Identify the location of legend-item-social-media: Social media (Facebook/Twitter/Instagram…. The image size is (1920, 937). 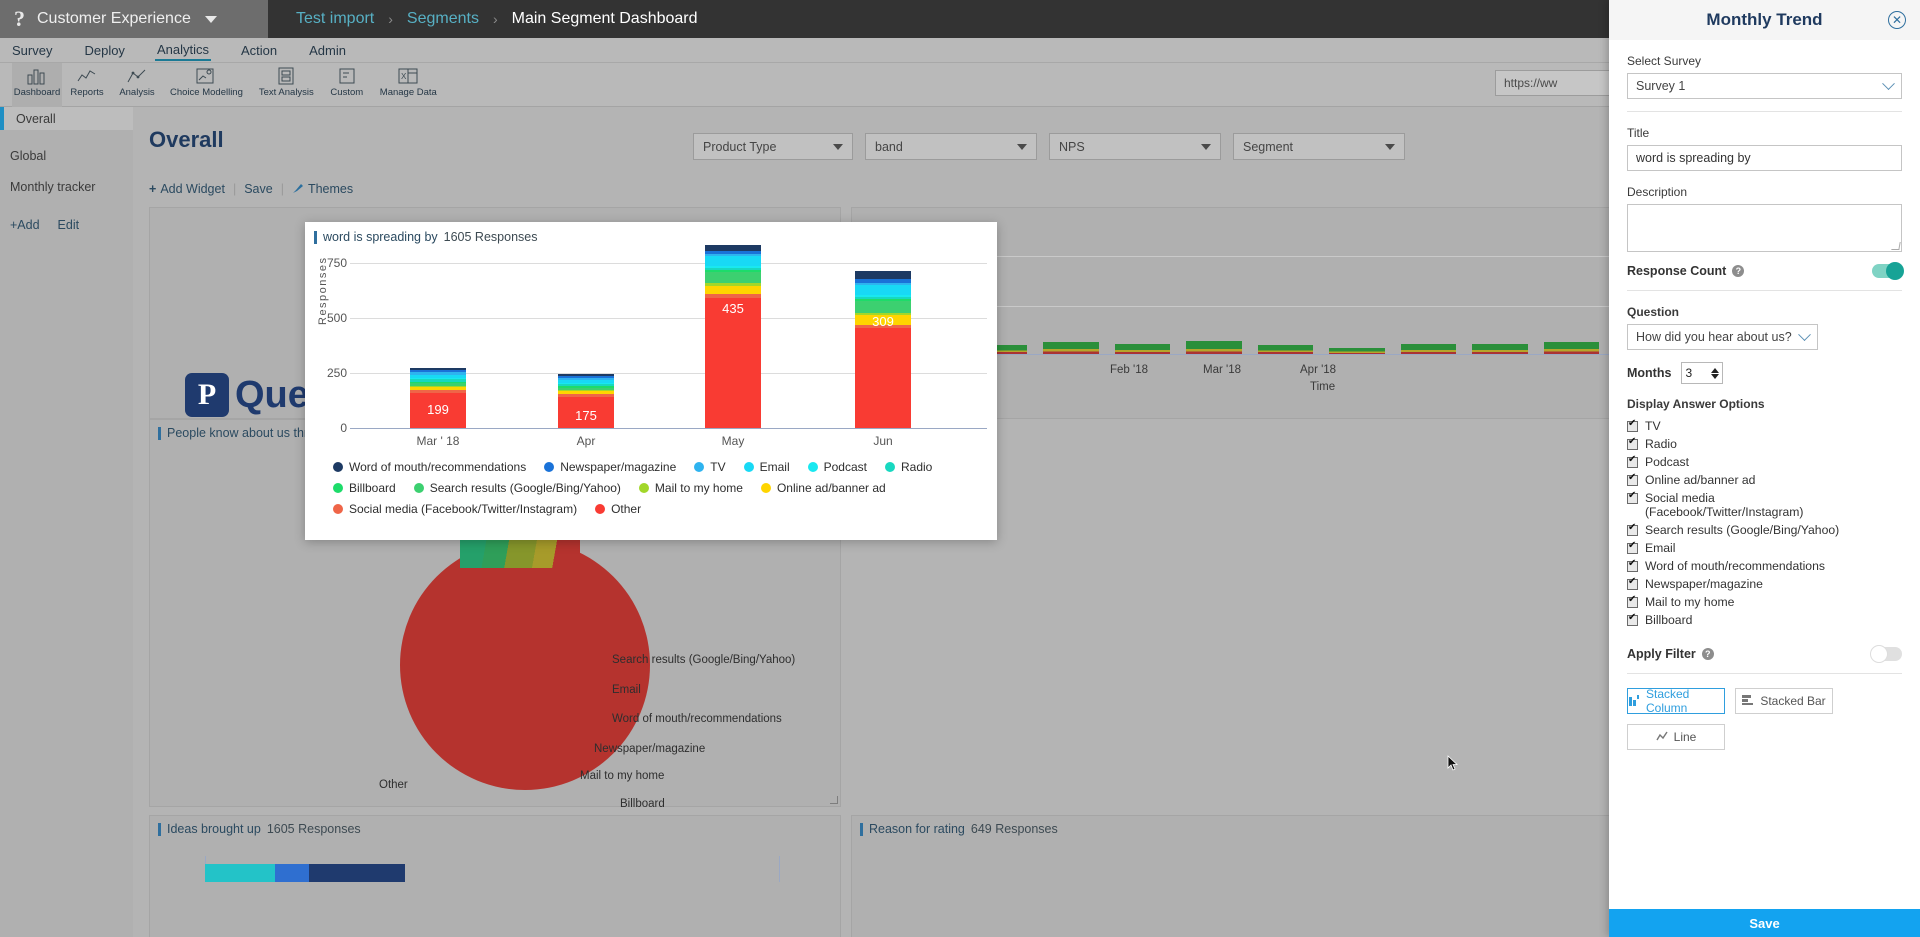
(455, 509).